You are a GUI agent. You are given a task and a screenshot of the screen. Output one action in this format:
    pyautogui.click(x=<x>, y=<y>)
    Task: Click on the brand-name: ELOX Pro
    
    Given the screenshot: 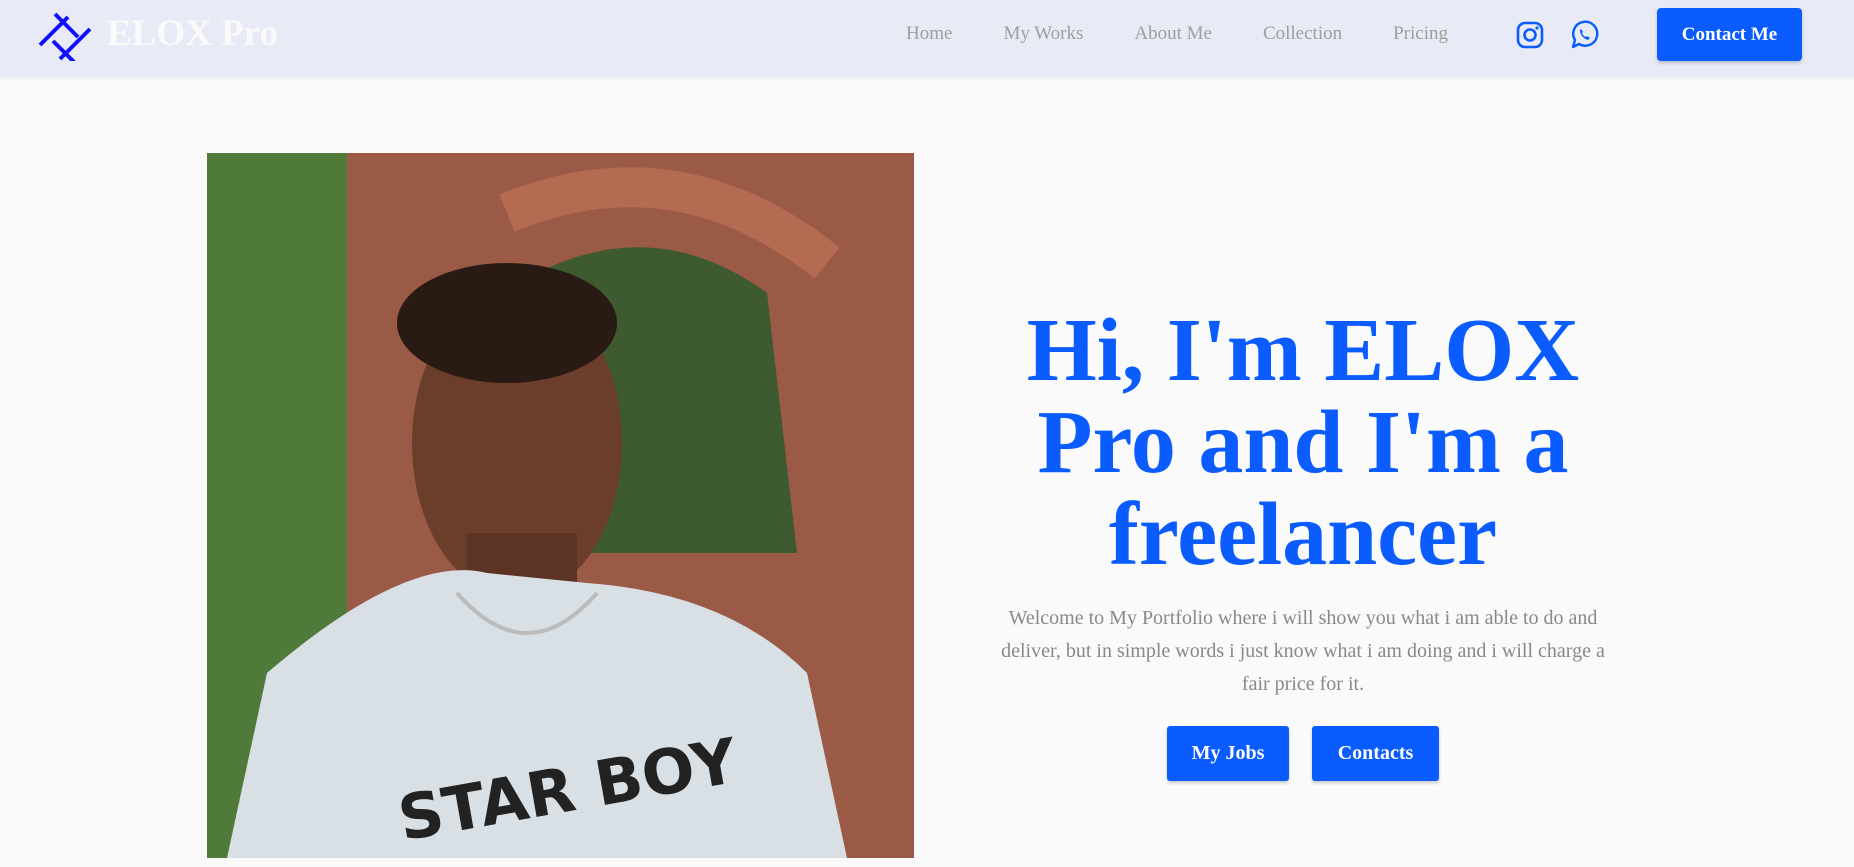 What is the action you would take?
    pyautogui.click(x=192, y=33)
    